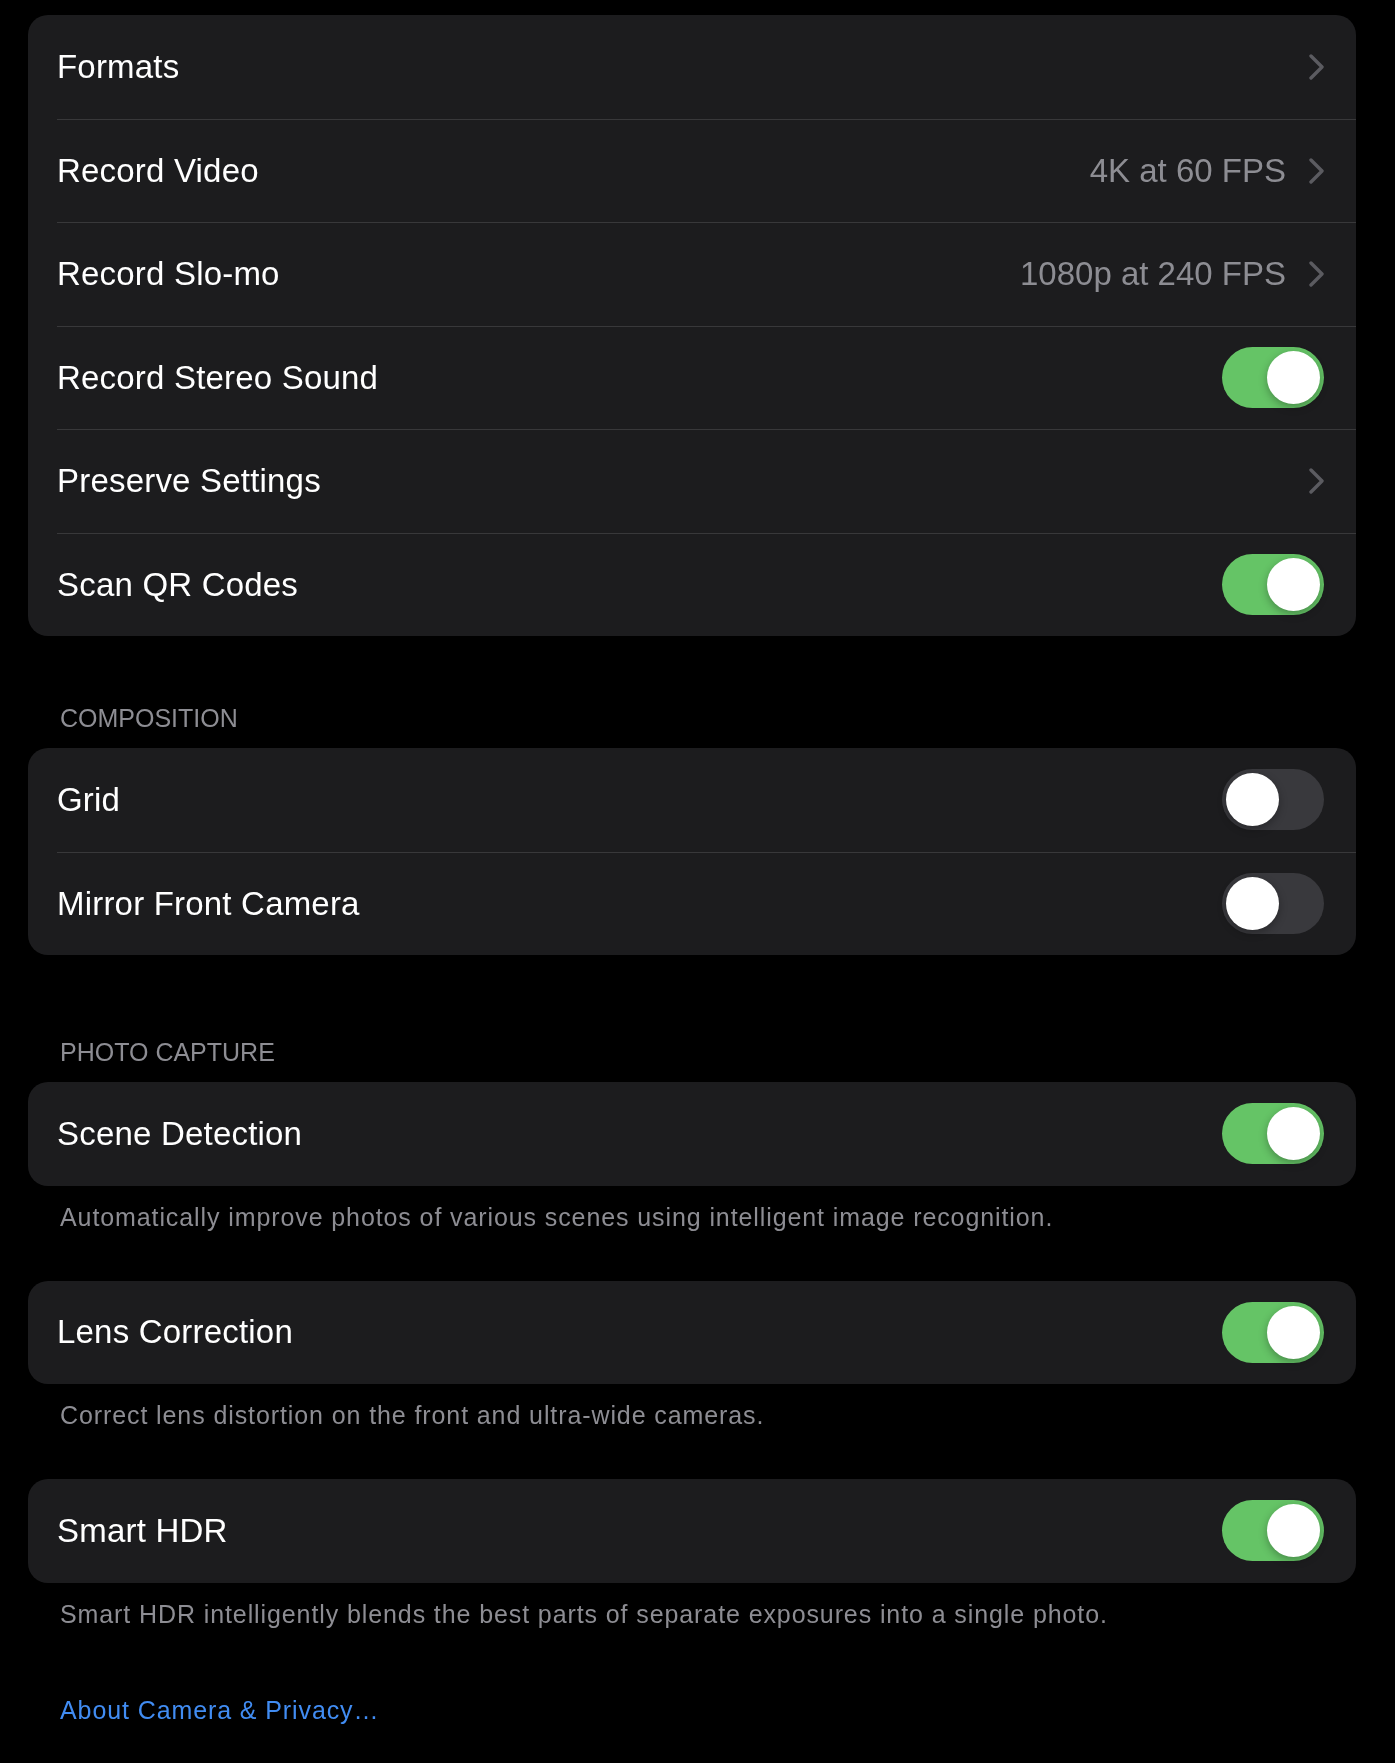 The image size is (1395, 1763). Describe the element at coordinates (168, 274) in the screenshot. I see `setting-label: Record Slo-mo` at that location.